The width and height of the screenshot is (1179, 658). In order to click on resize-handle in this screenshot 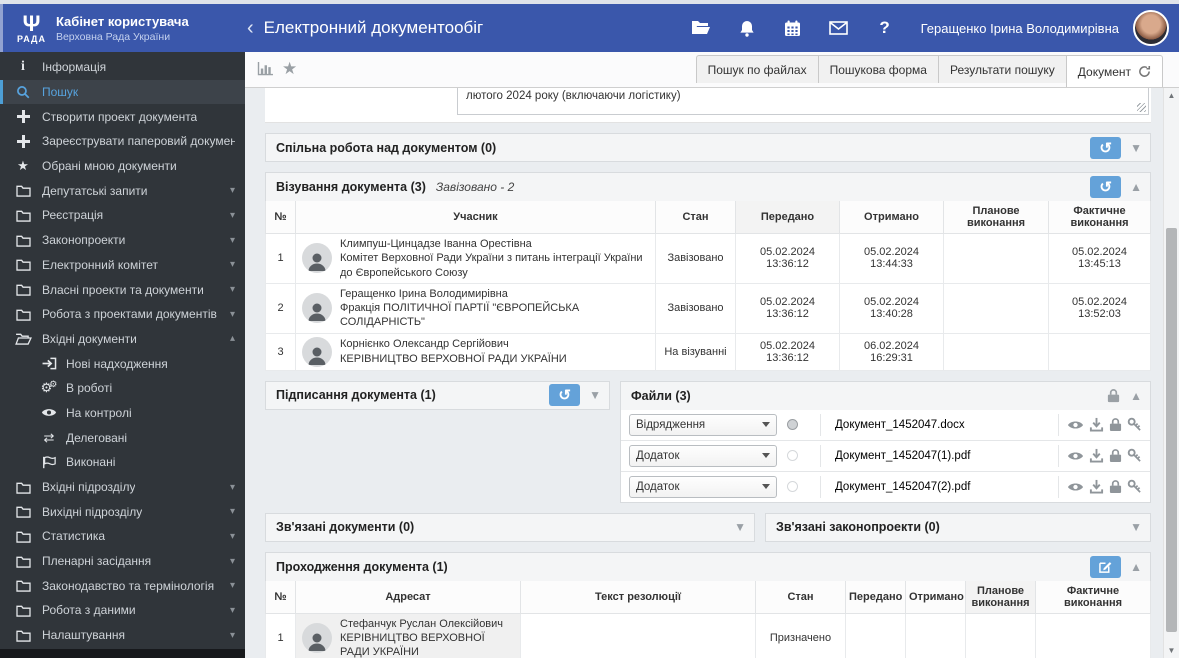, I will do `click(1141, 107)`.